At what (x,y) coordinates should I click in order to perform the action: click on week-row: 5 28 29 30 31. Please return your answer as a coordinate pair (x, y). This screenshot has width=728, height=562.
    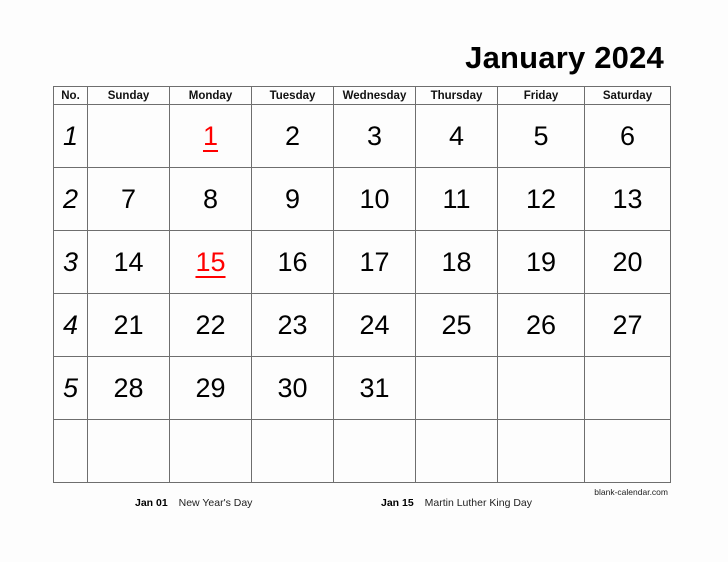
    Looking at the image, I should click on (362, 388).